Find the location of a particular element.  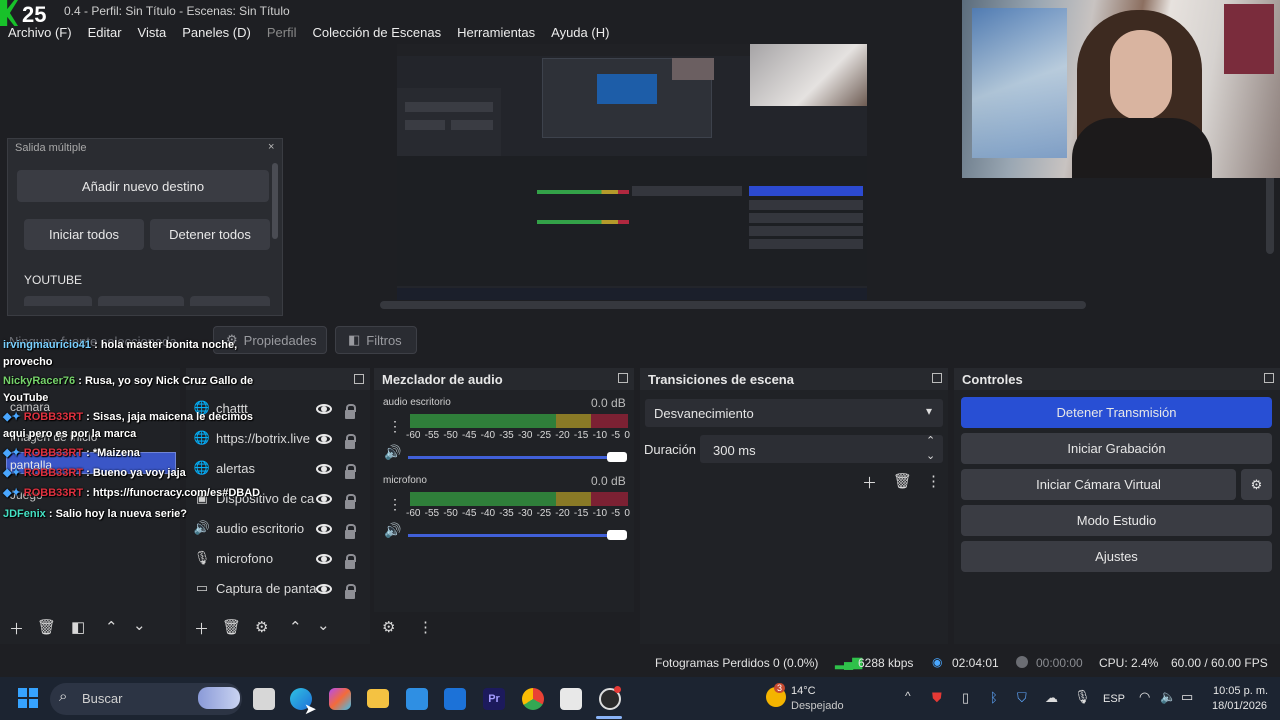

settings-button: Ajustes is located at coordinates (1116, 556).